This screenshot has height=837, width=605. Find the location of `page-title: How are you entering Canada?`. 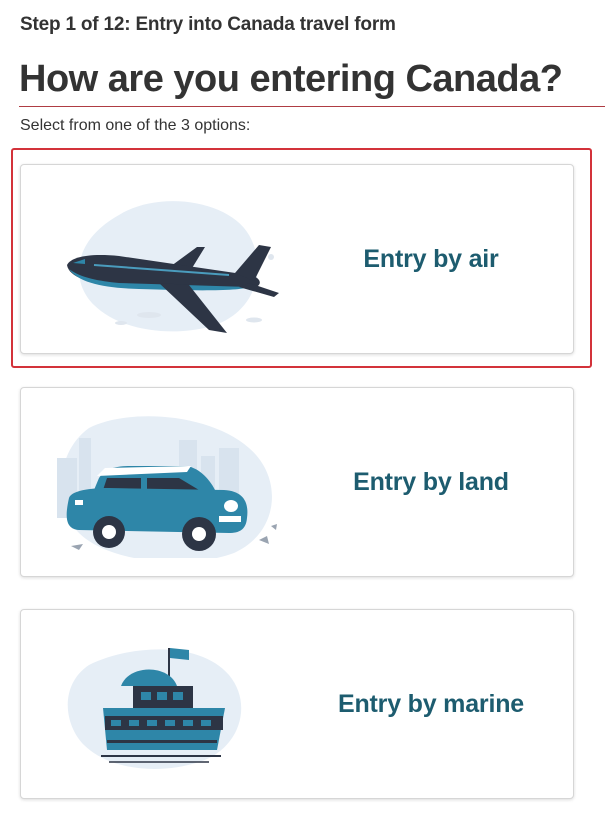

page-title: How are you entering Canada? is located at coordinates (291, 79).